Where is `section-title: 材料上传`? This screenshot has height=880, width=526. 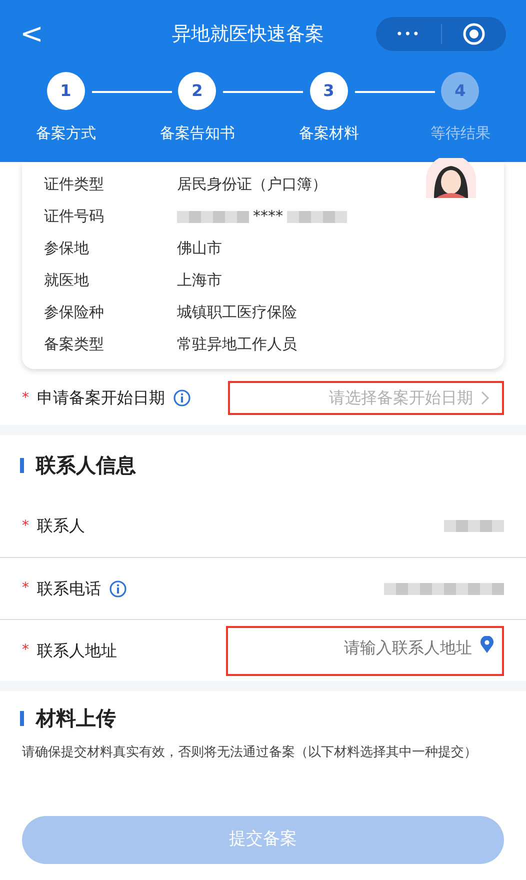 section-title: 材料上传 is located at coordinates (76, 718).